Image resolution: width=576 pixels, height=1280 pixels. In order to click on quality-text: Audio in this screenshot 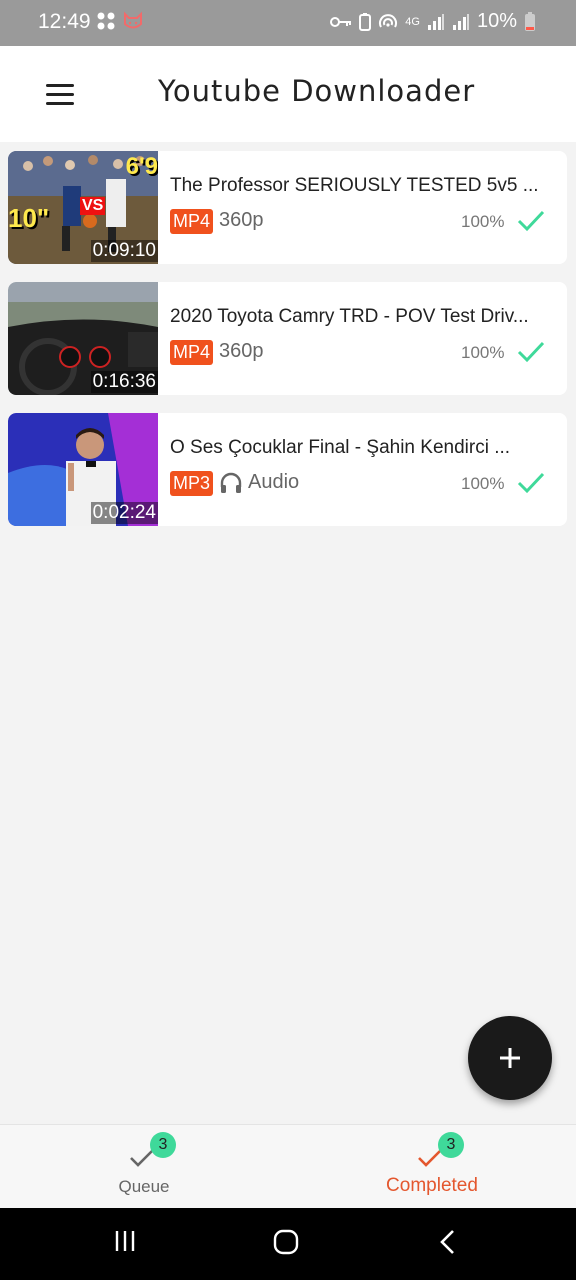, I will do `click(274, 482)`.